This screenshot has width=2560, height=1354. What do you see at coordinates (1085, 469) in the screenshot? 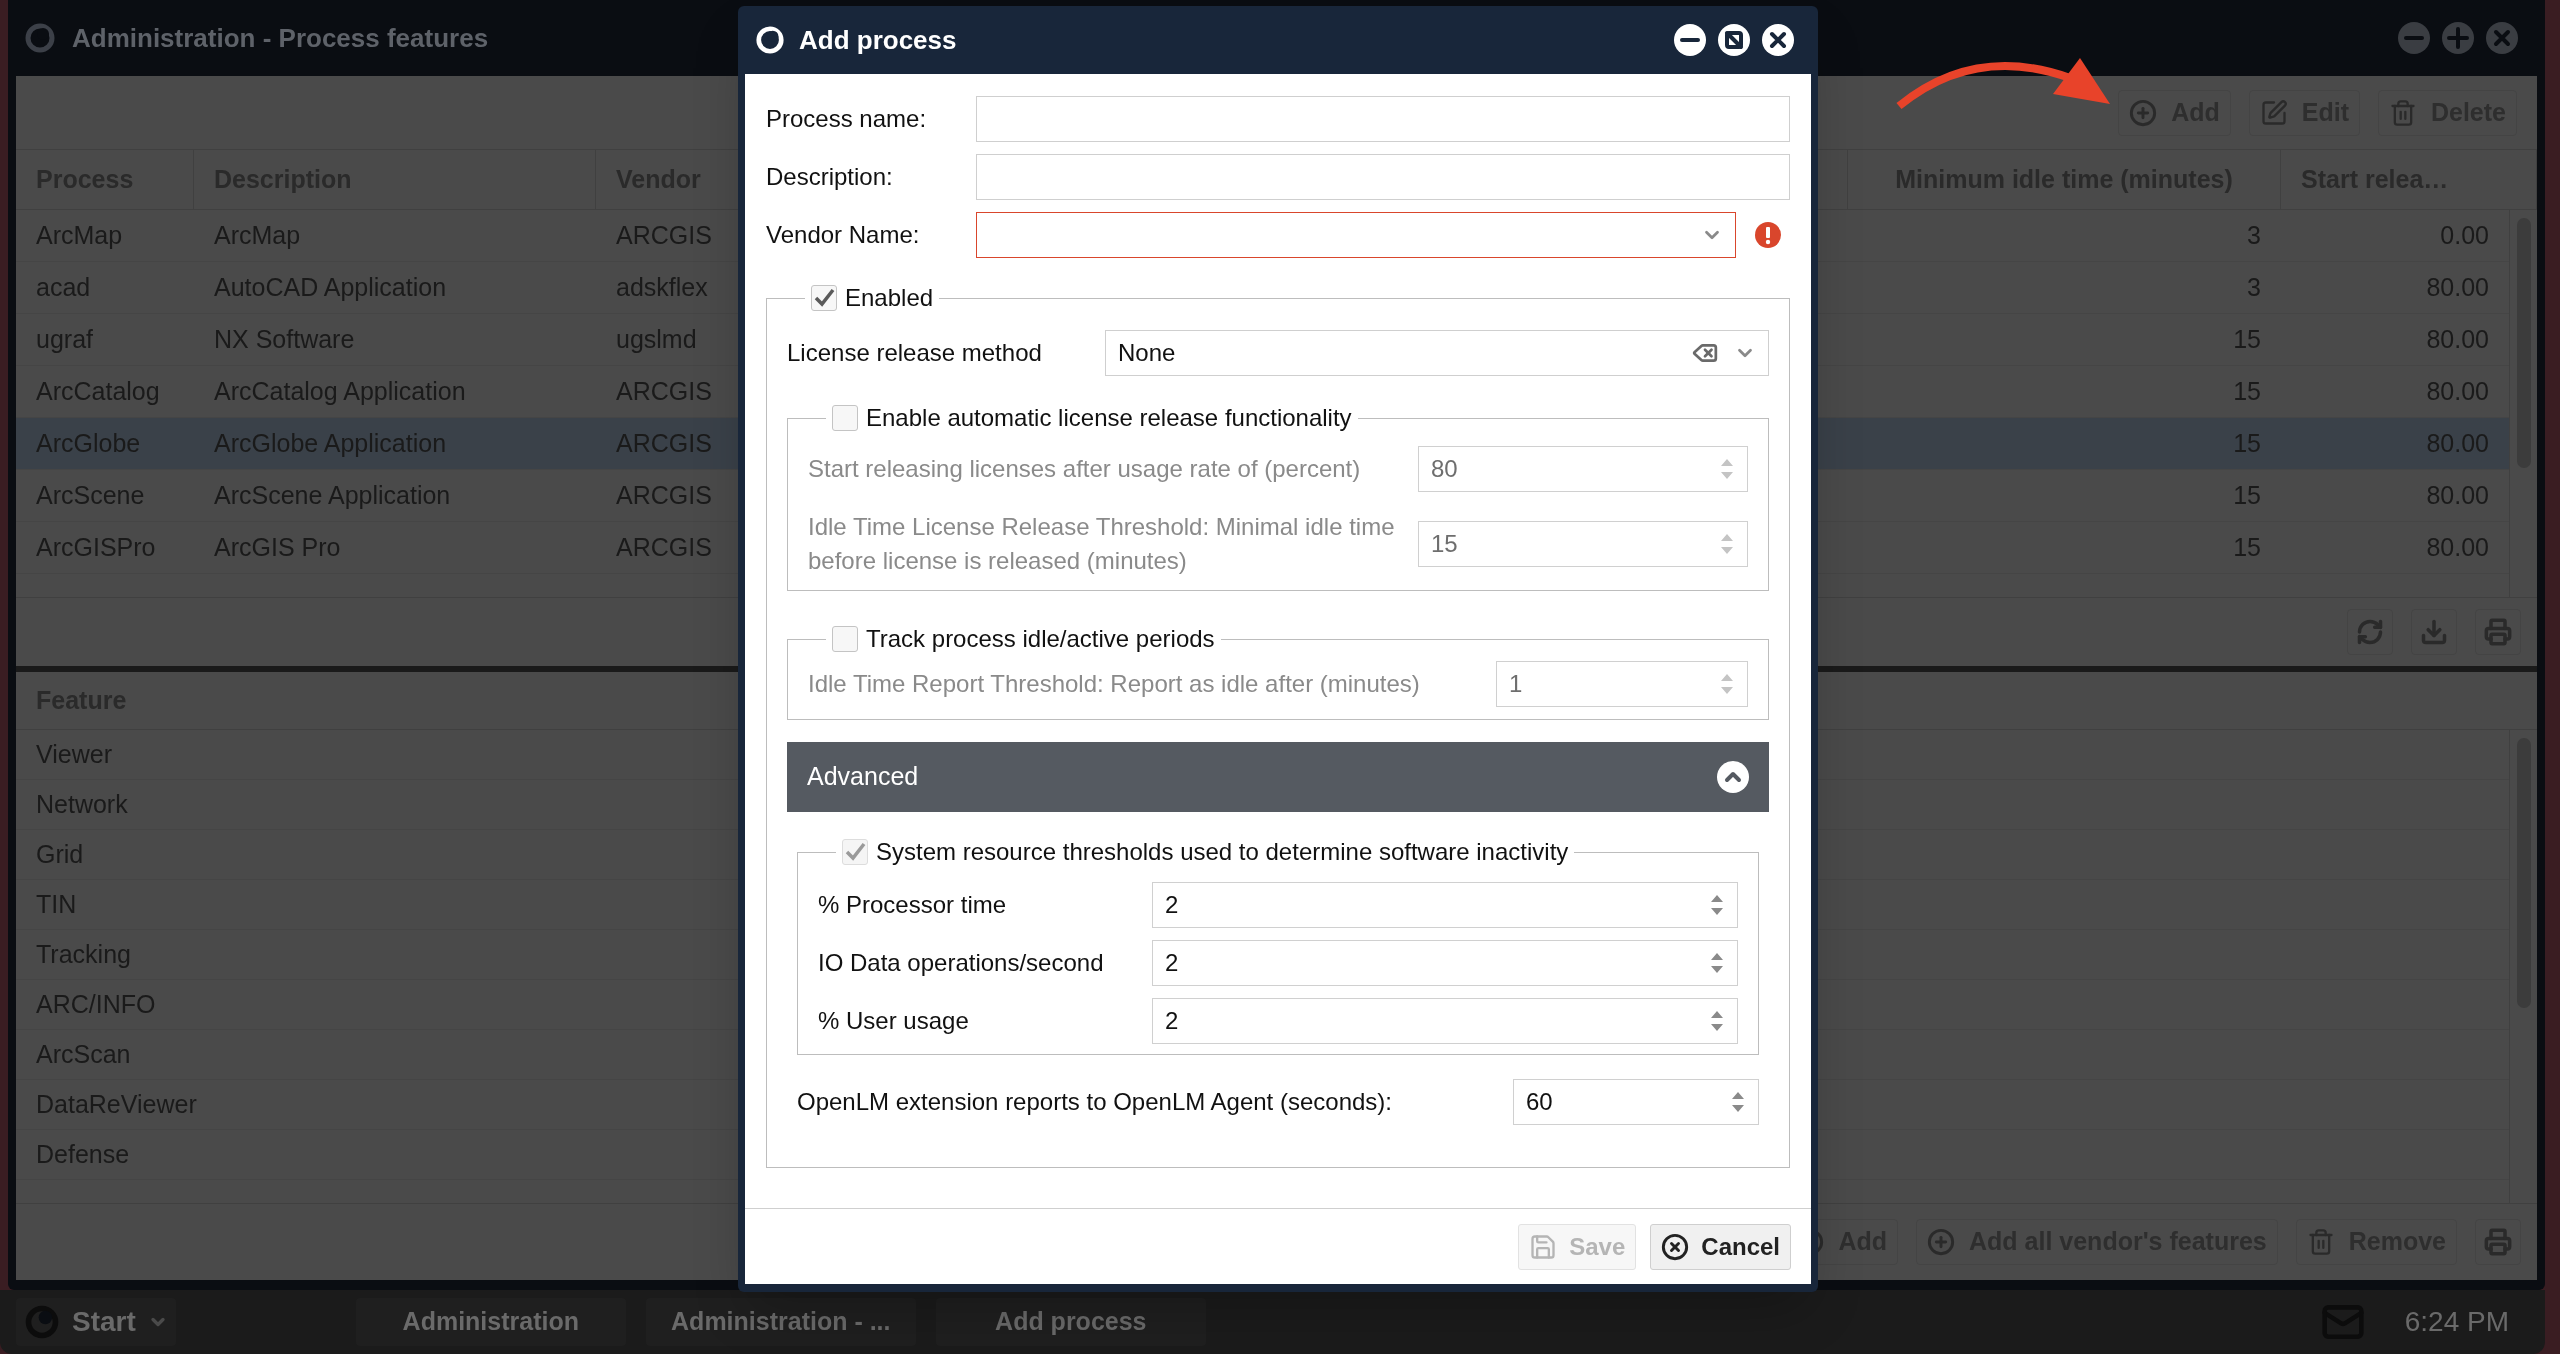
I see `field-label: Start releasing licenses after usage rate of (percent)` at bounding box center [1085, 469].